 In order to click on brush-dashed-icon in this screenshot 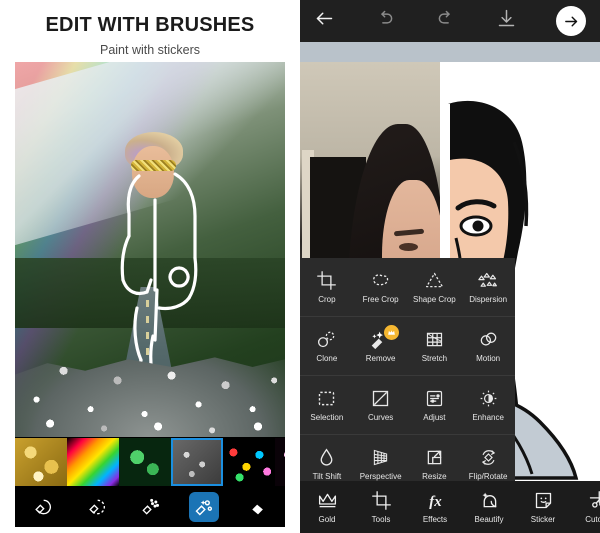, I will do `click(96, 507)`.